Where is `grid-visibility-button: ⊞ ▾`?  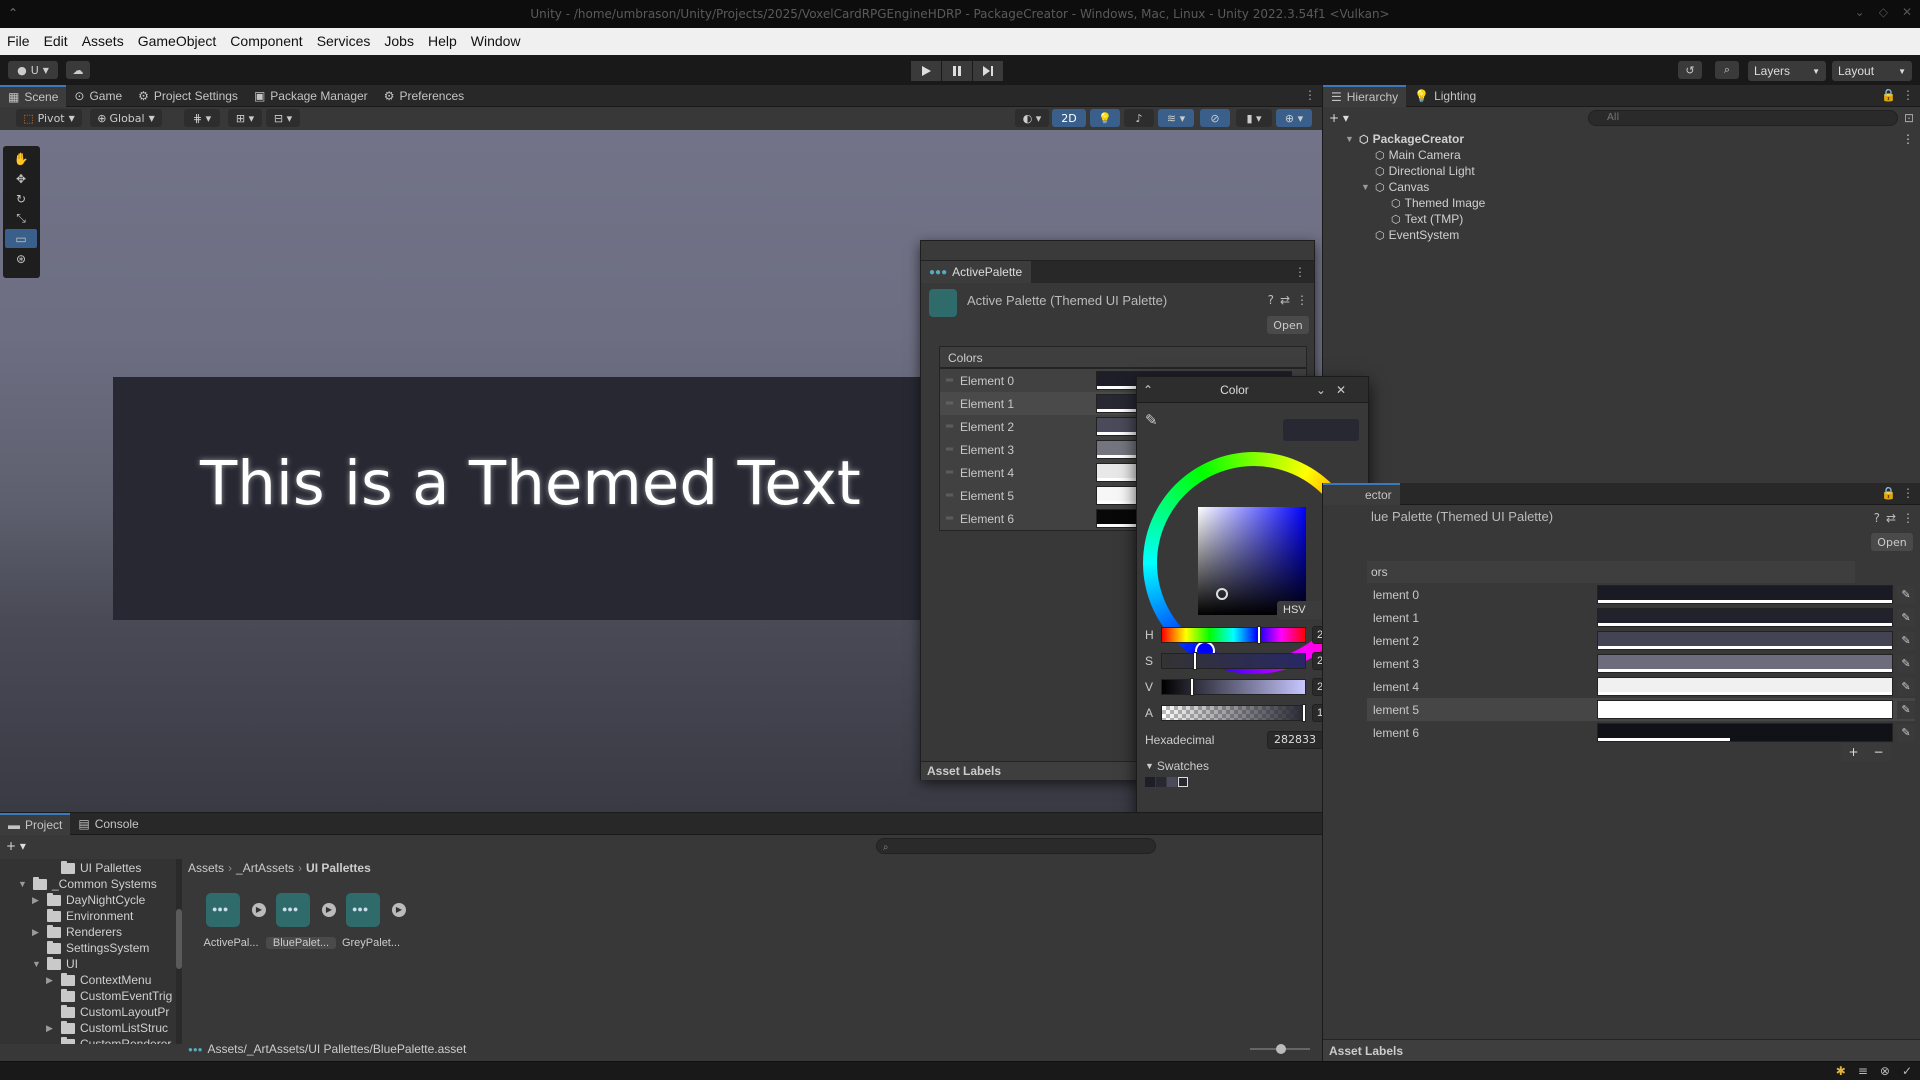
grid-visibility-button: ⊞ ▾ is located at coordinates (245, 118).